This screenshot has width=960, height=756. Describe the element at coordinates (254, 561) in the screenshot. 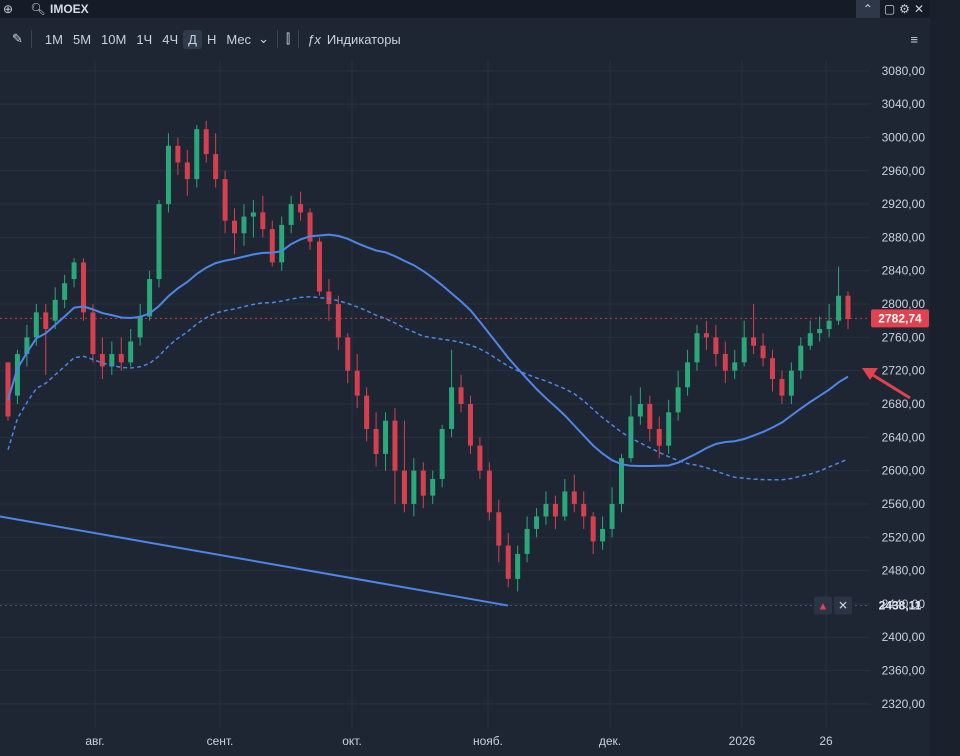

I see `trend-line` at that location.